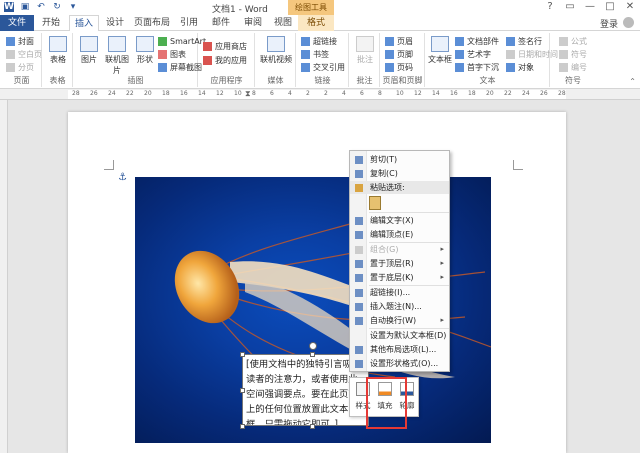 The image size is (640, 453). I want to click on cover-page-button: 封面, so click(20, 41).